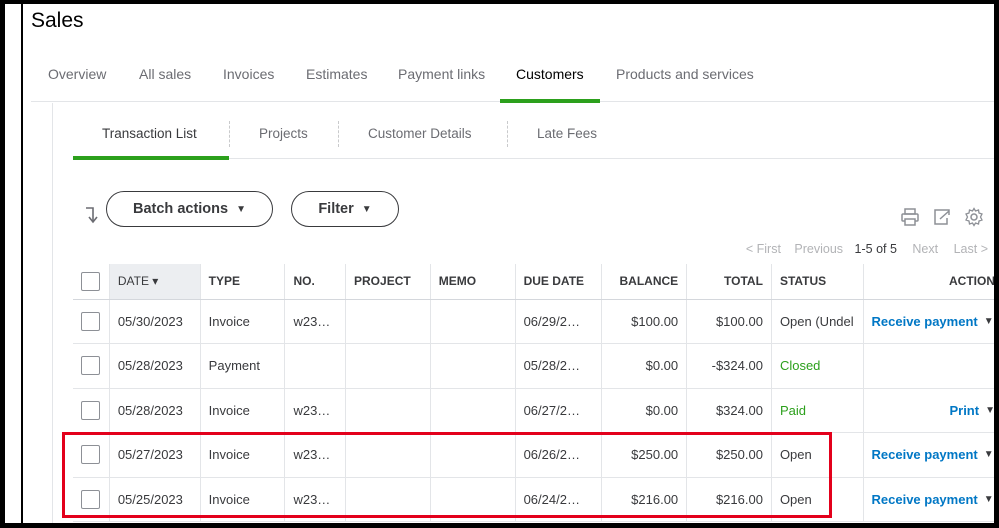 The height and width of the screenshot is (528, 999). Describe the element at coordinates (729, 499) in the screenshot. I see `cell-total: $216.00` at that location.